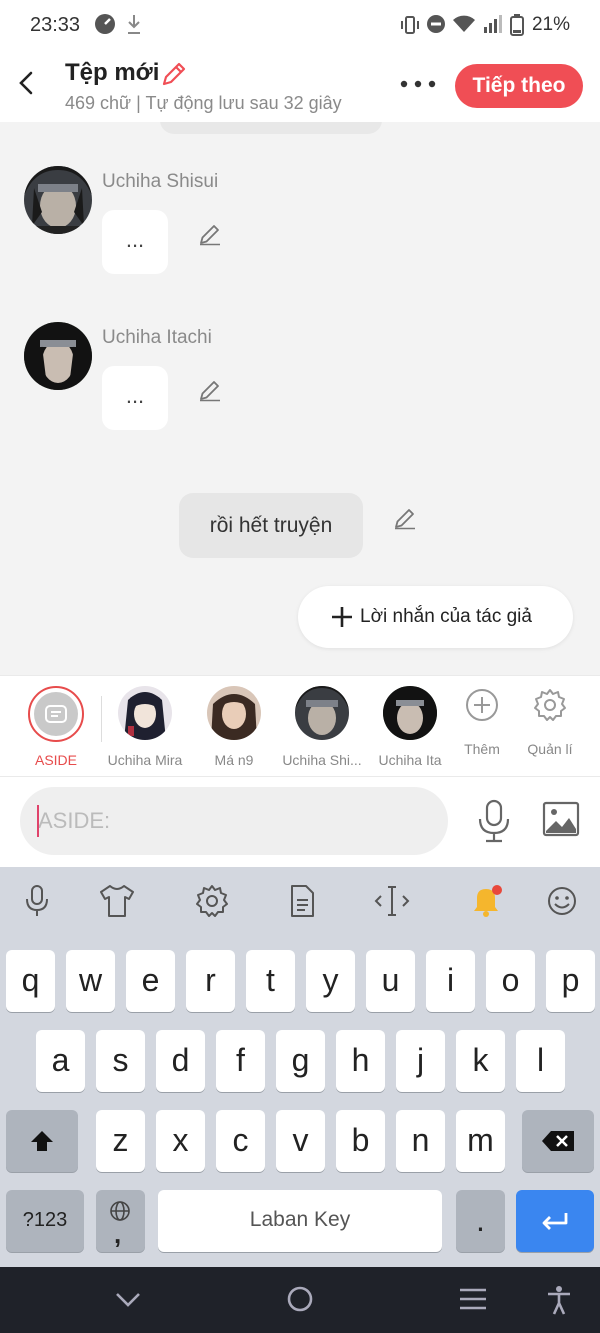 This screenshot has height=1333, width=600. I want to click on previous-message-bubble, so click(271, 128).